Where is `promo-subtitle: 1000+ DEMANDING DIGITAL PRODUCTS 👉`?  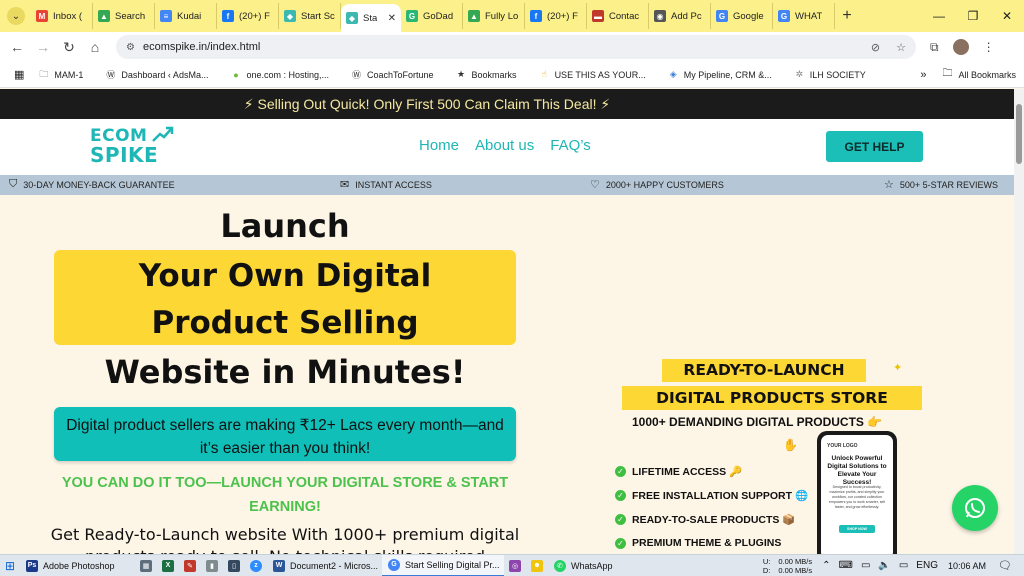
promo-subtitle: 1000+ DEMANDING DIGITAL PRODUCTS 👉 is located at coordinates (757, 422).